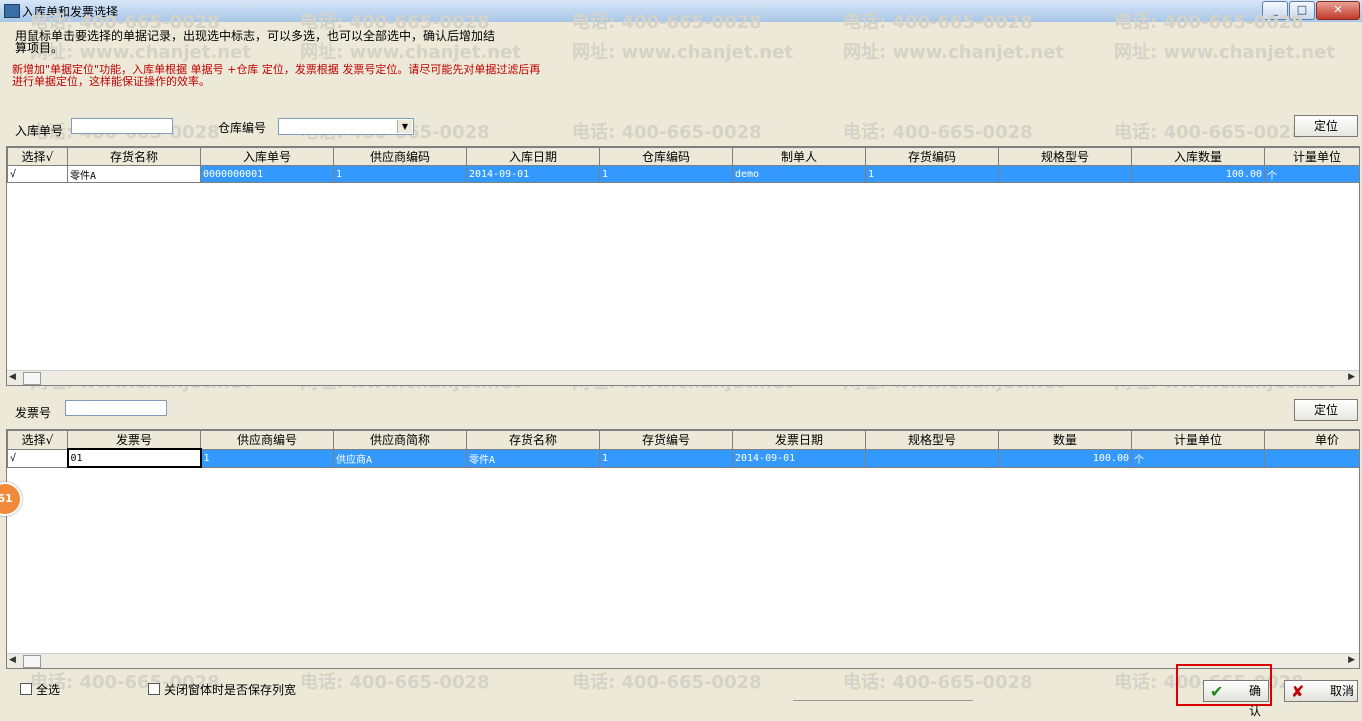 This screenshot has width=1362, height=721. Describe the element at coordinates (1342, 691) in the screenshot. I see `cancel-label: 取消` at that location.